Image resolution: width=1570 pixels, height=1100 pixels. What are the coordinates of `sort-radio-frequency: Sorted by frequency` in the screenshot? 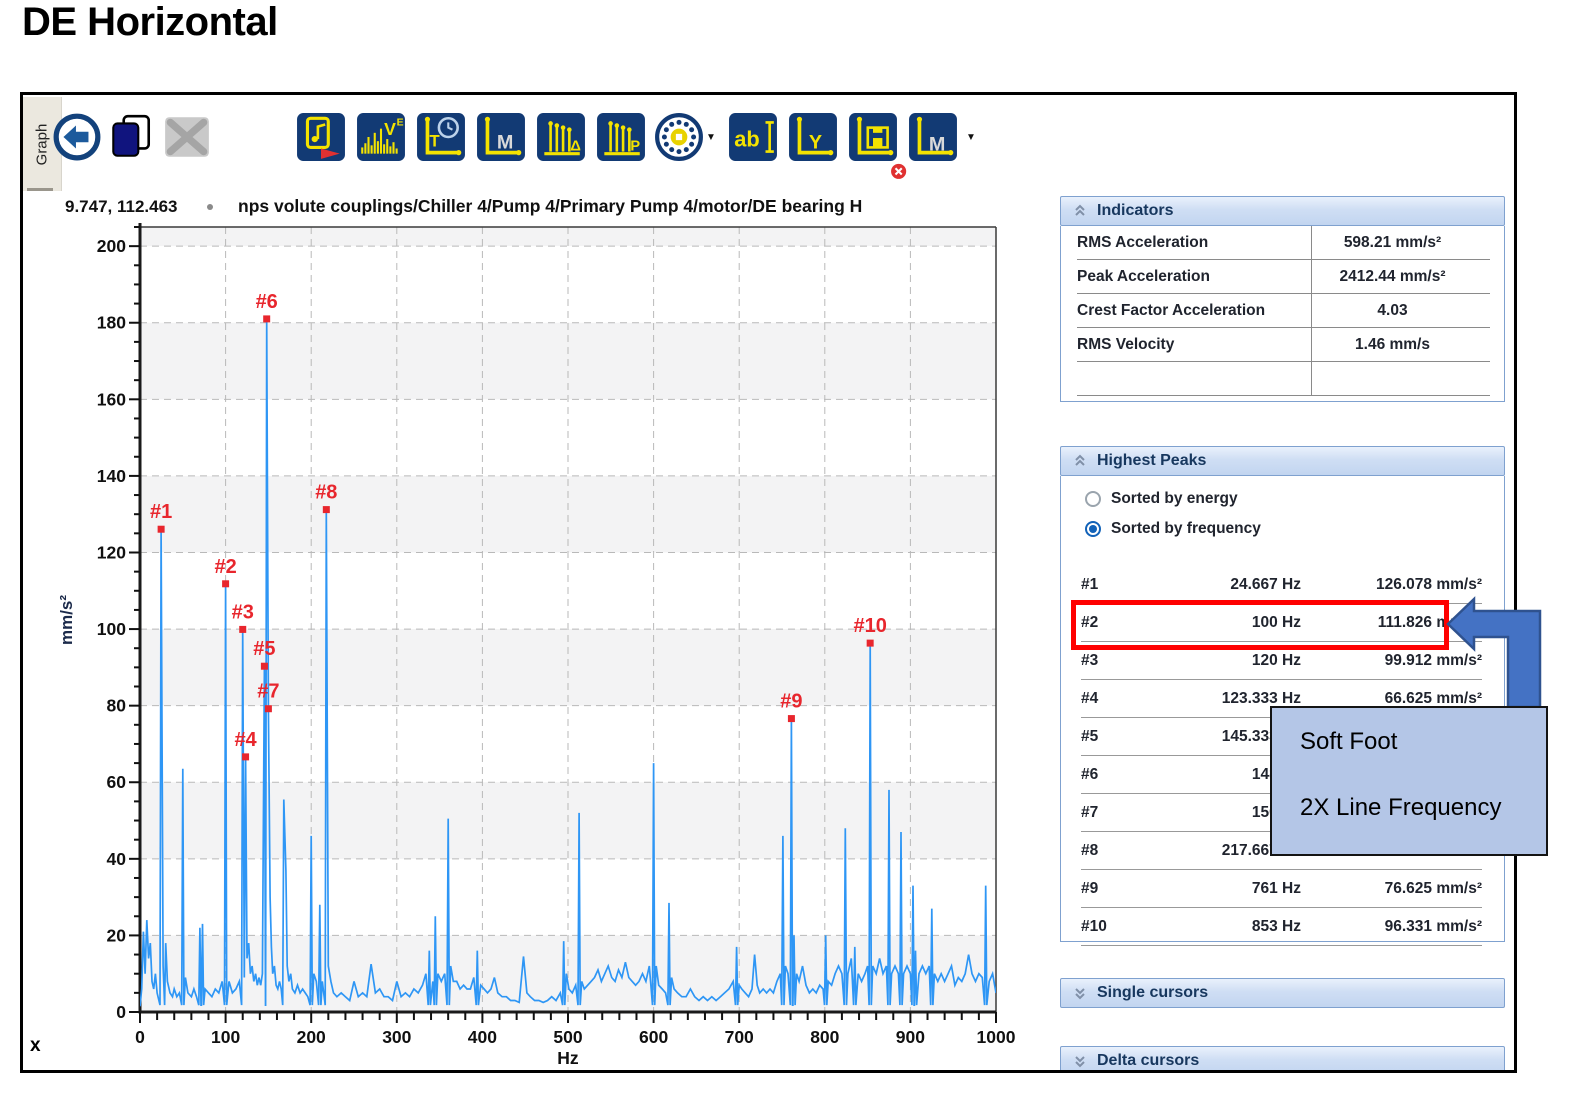 It's located at (1294, 529).